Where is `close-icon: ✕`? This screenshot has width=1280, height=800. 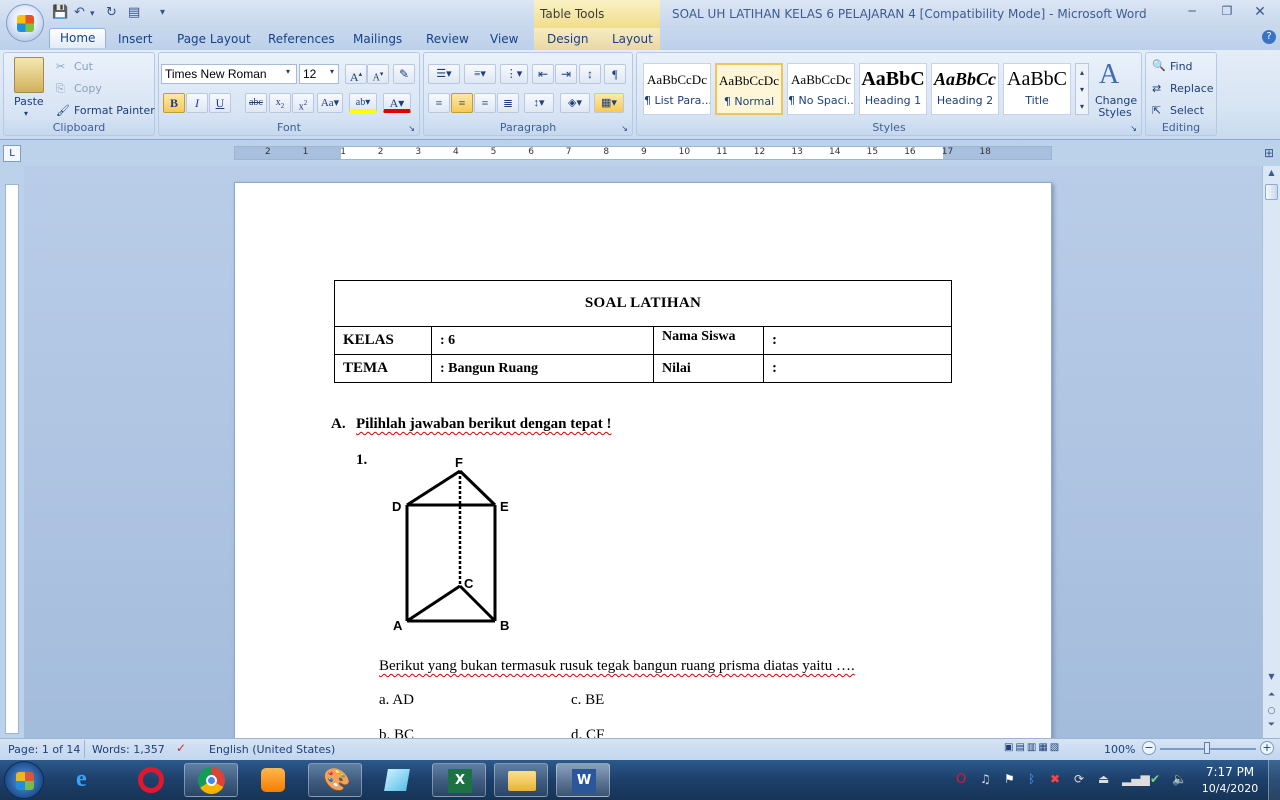 close-icon: ✕ is located at coordinates (1260, 13).